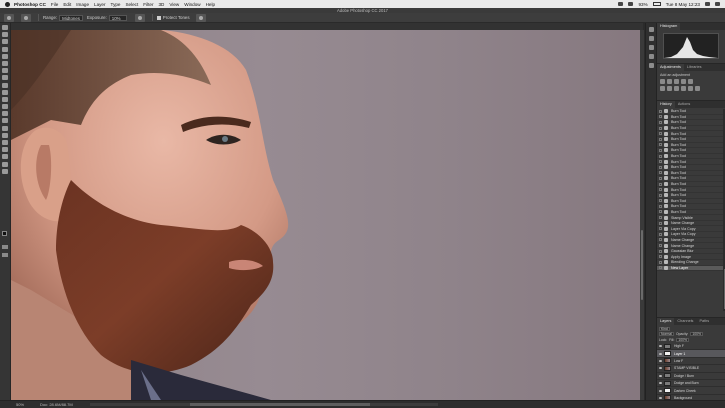 The width and height of the screenshot is (725, 408). I want to click on brush-tool-icon, so click(5, 78).